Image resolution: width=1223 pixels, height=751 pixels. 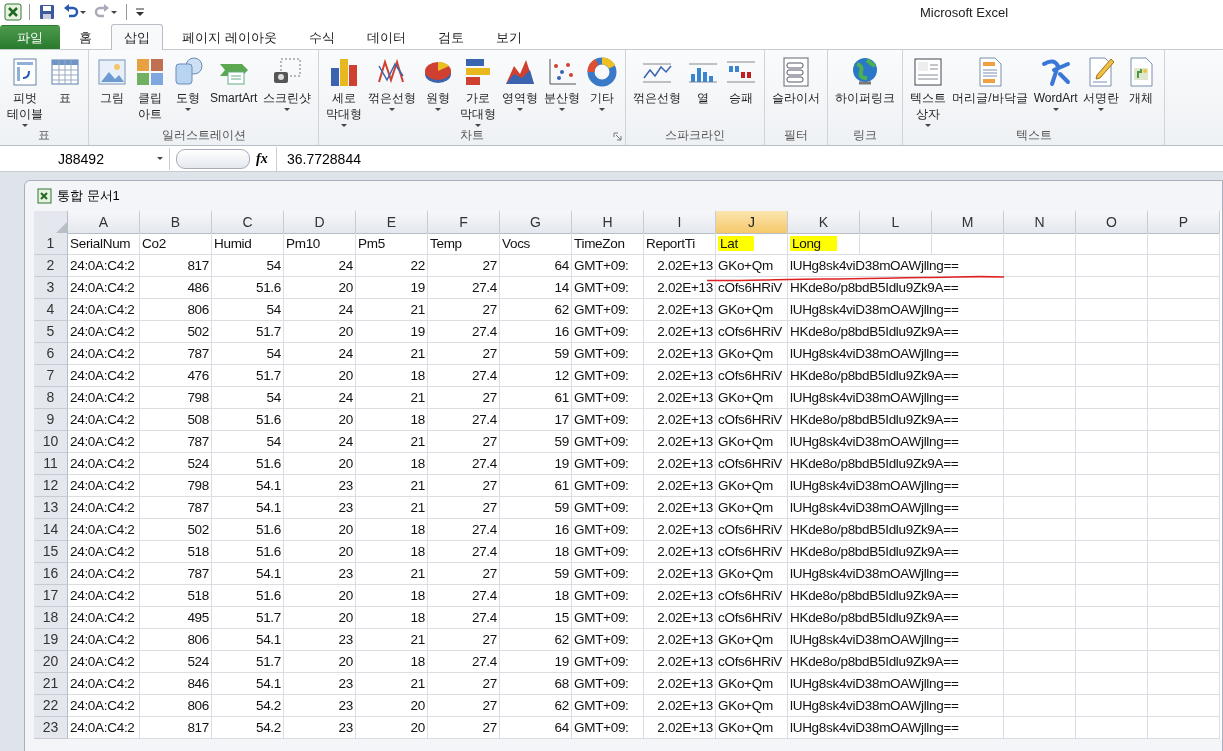 I want to click on ribbon-button: 표, so click(x=65, y=91).